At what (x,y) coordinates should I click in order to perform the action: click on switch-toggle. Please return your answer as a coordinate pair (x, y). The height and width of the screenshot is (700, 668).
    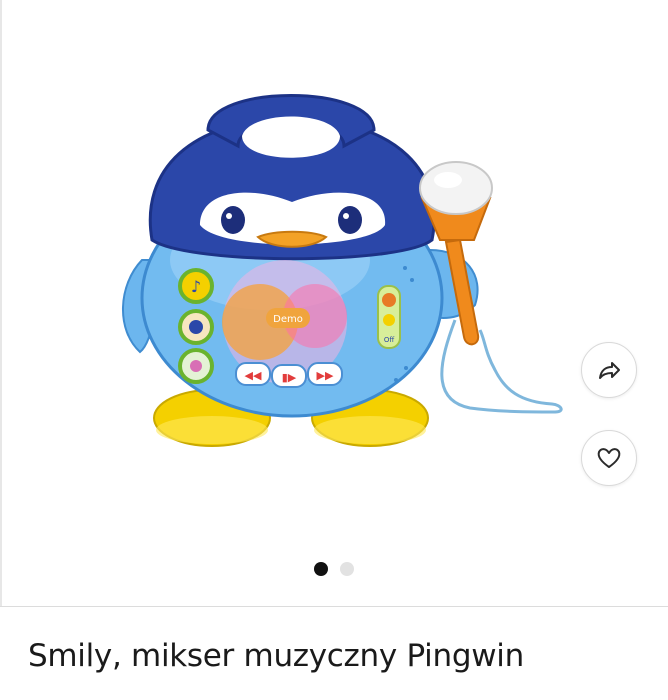
    Looking at the image, I should click on (389, 320).